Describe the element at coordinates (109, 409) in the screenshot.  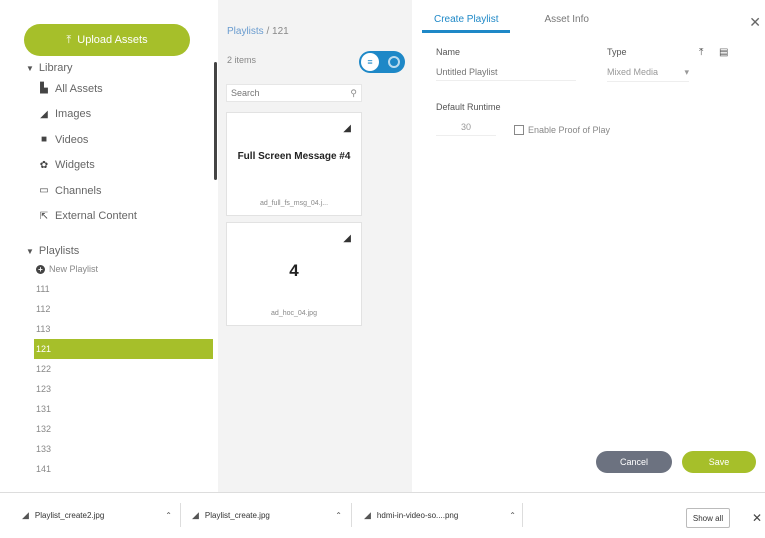
I see `playlist-item: 131` at that location.